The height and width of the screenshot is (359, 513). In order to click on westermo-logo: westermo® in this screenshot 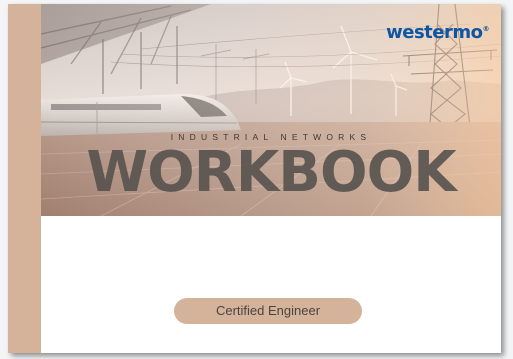, I will do `click(437, 32)`.